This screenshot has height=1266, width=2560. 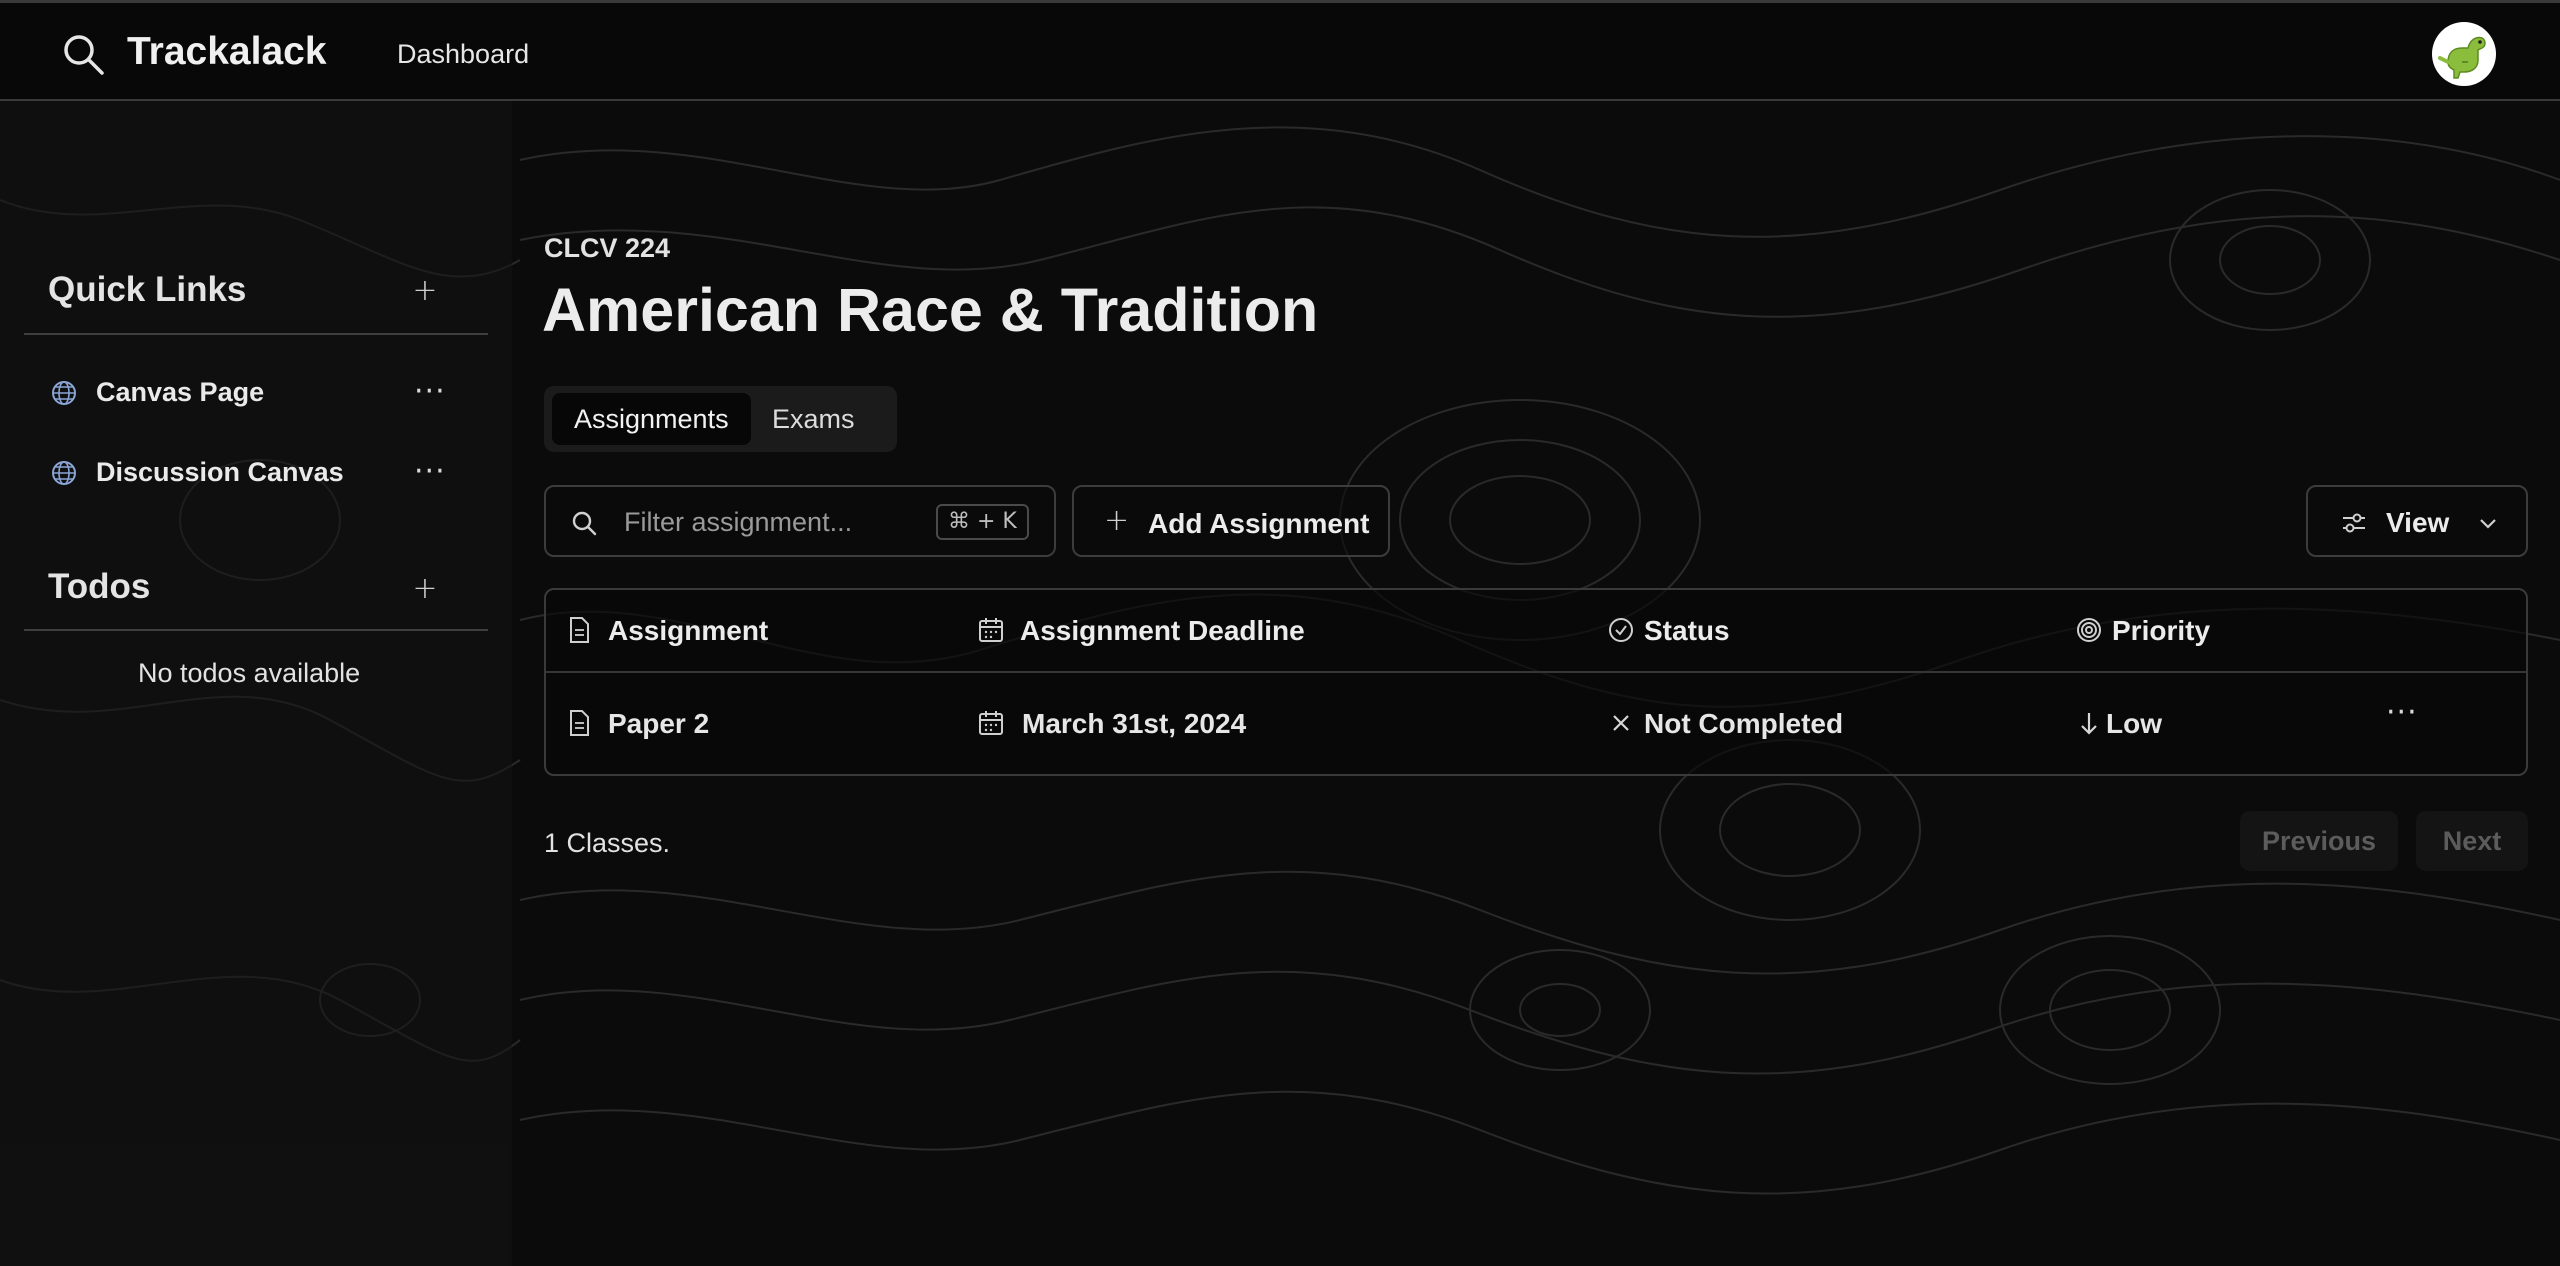 What do you see at coordinates (1744, 723) in the screenshot?
I see `assignment-status: Not Completed` at bounding box center [1744, 723].